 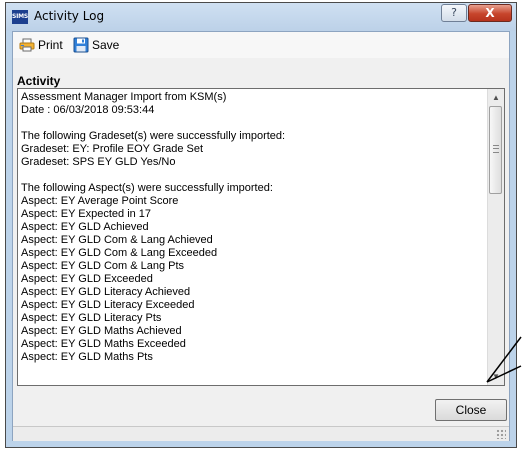 I want to click on sims-app-icon: SIMS, so click(x=20, y=17).